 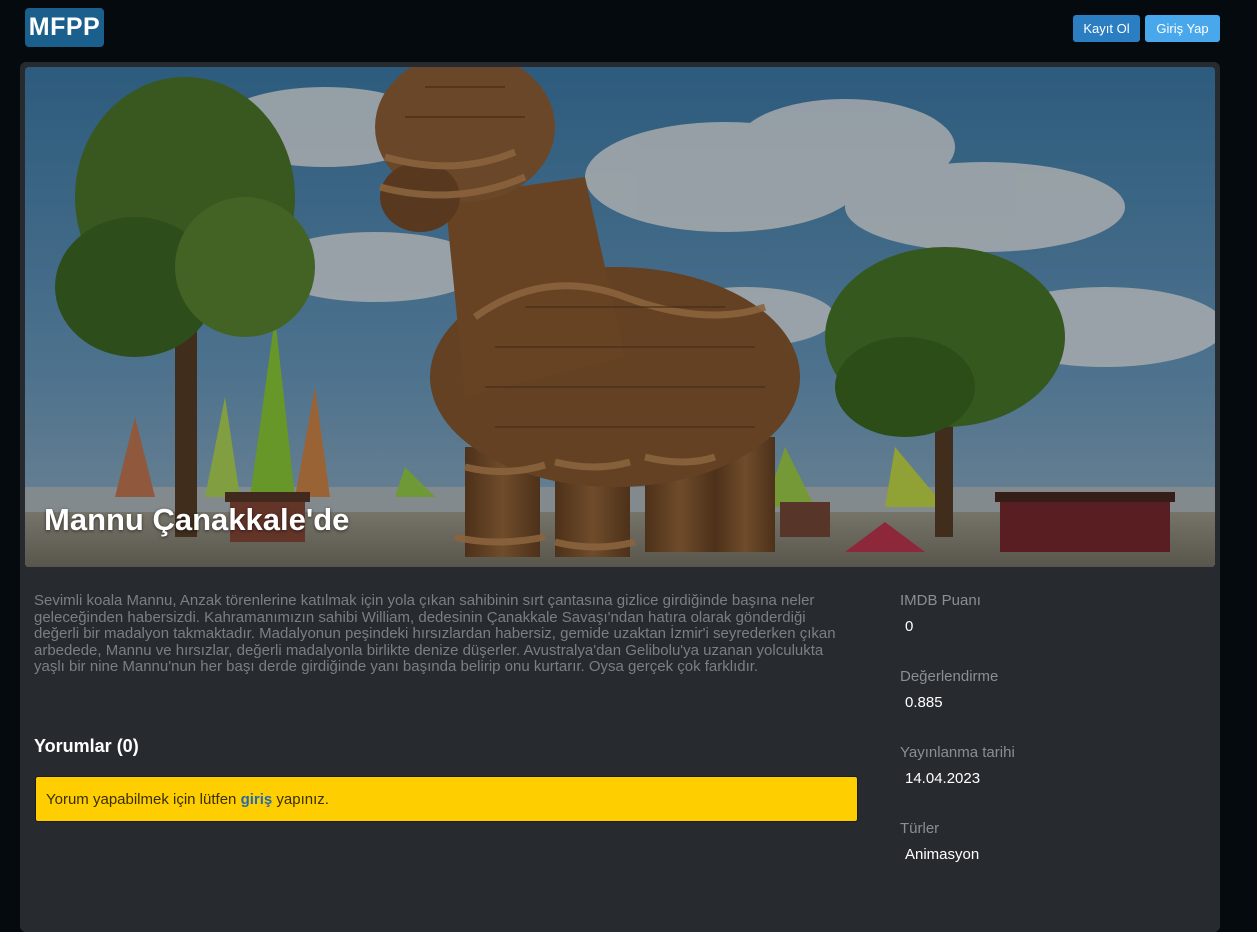 What do you see at coordinates (949, 676) in the screenshot?
I see `rating-label: Değerlendirme` at bounding box center [949, 676].